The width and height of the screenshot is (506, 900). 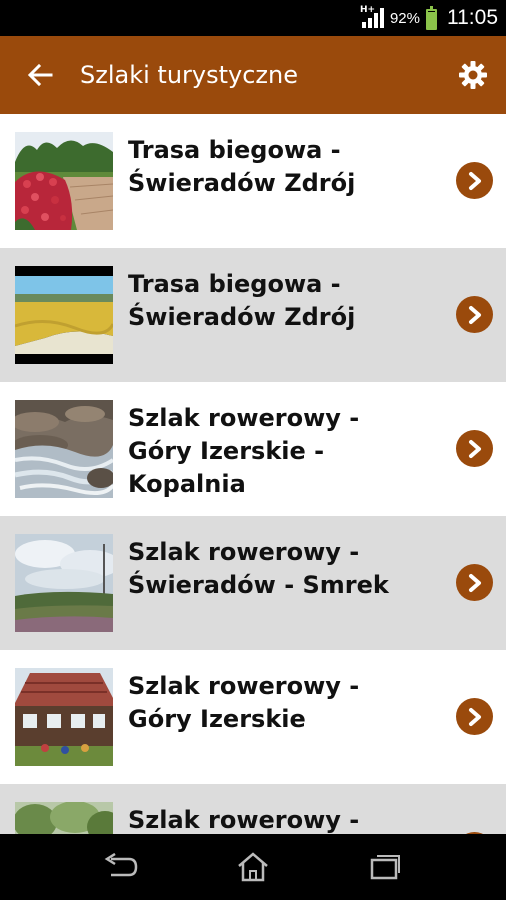 I want to click on mountain-stream-photo, so click(x=64, y=449).